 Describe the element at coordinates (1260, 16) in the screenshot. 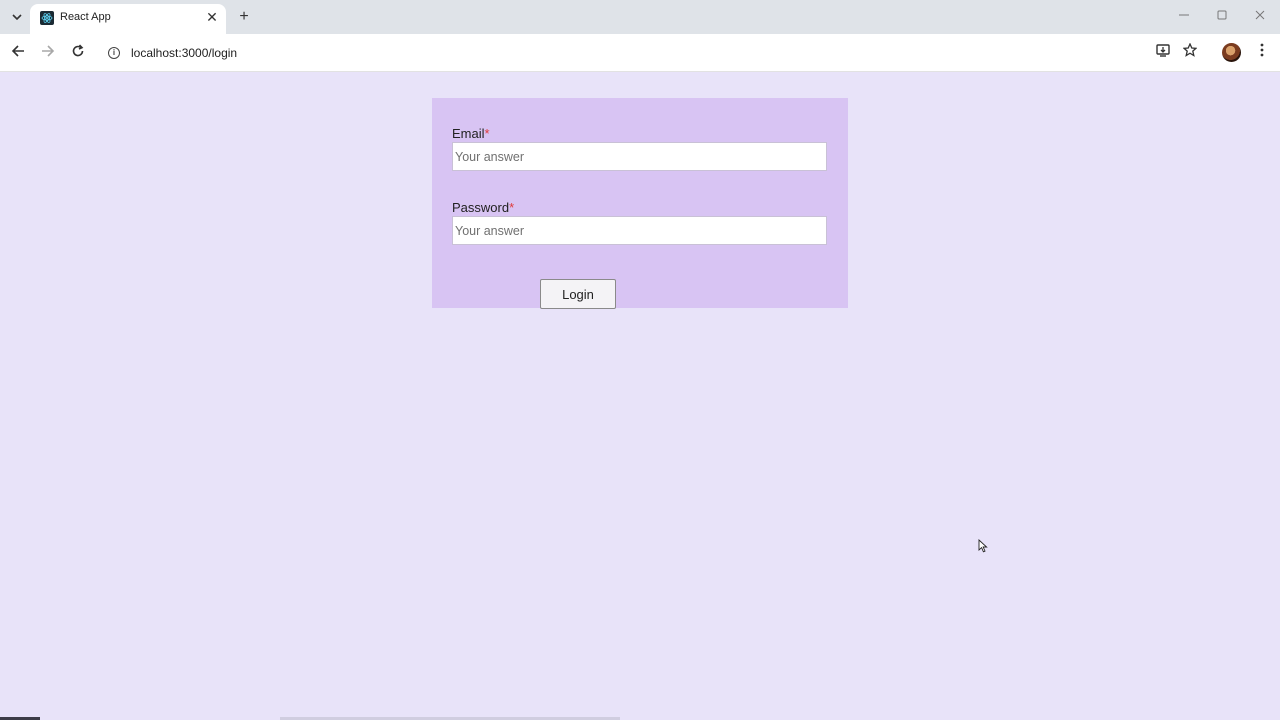

I see `close-window-icon` at that location.